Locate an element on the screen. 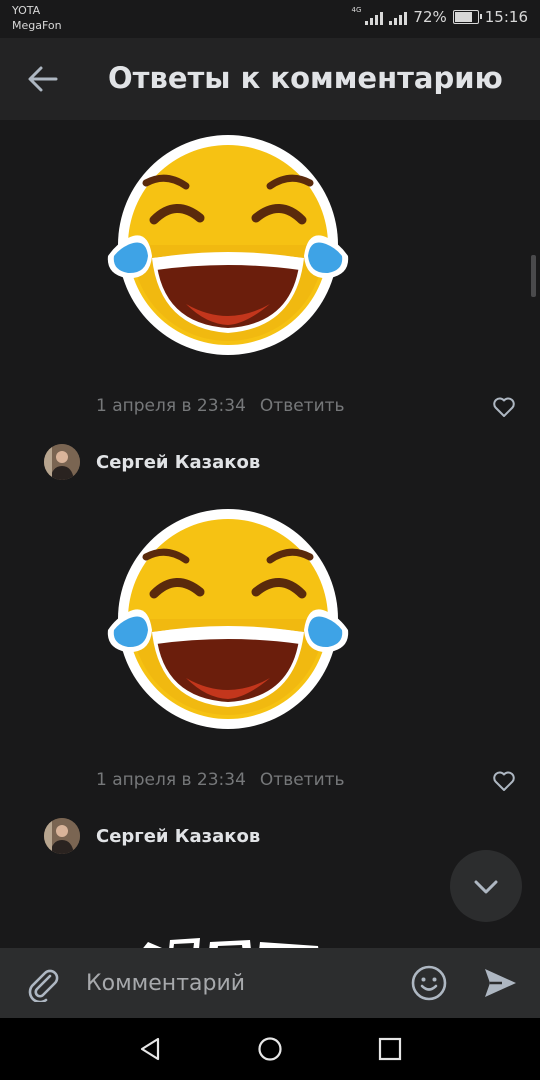  carriers: YOTA MegaFon is located at coordinates (37, 18).